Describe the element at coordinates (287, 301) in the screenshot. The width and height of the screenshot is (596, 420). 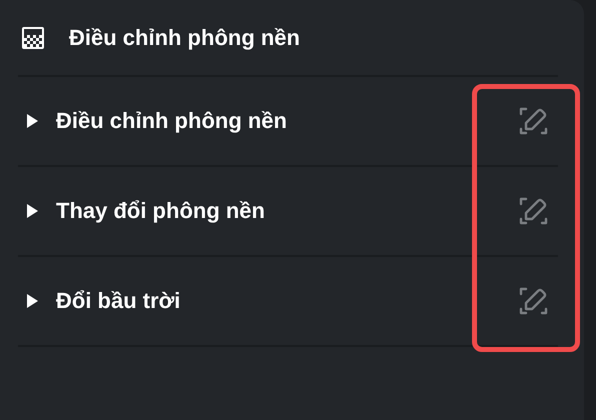
I see `section-label: Đổi bầu trời` at that location.